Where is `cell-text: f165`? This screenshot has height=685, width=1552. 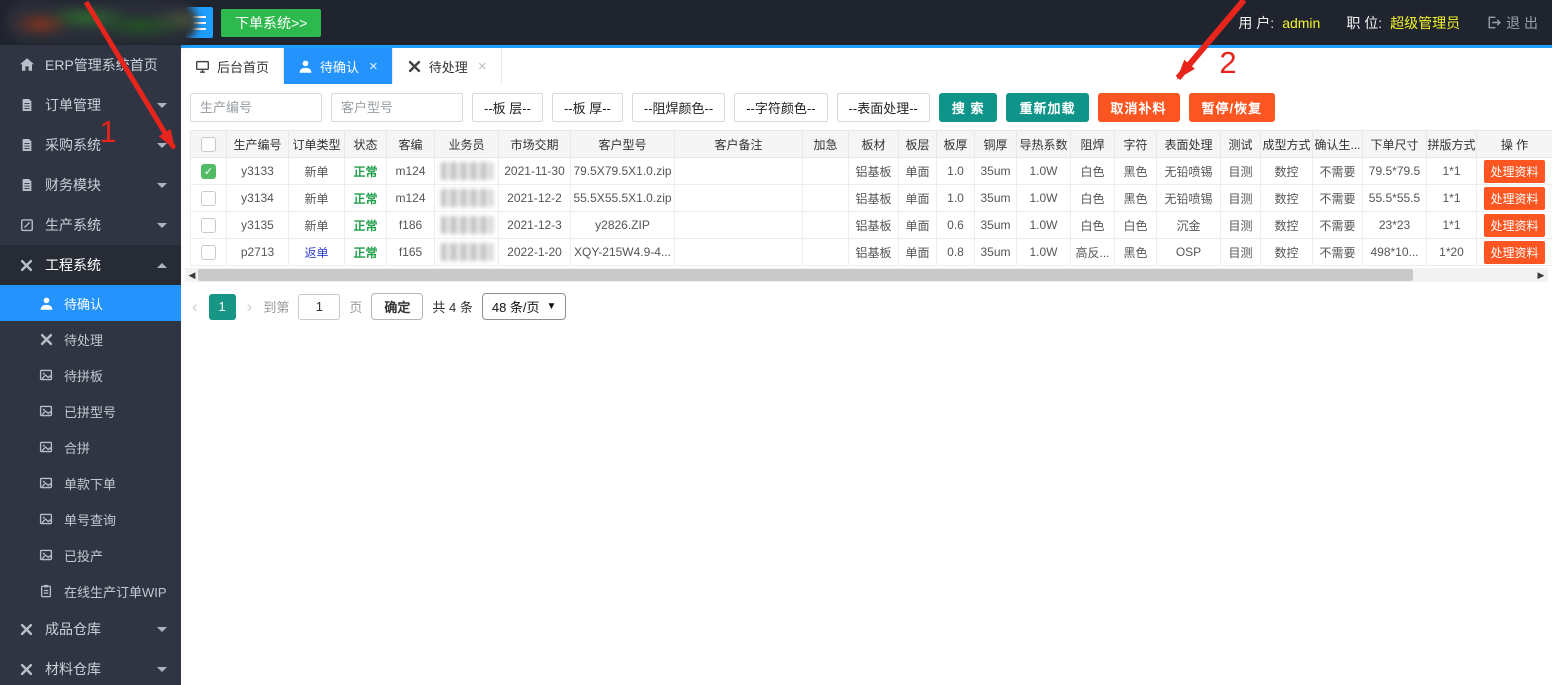 cell-text: f165 is located at coordinates (410, 252).